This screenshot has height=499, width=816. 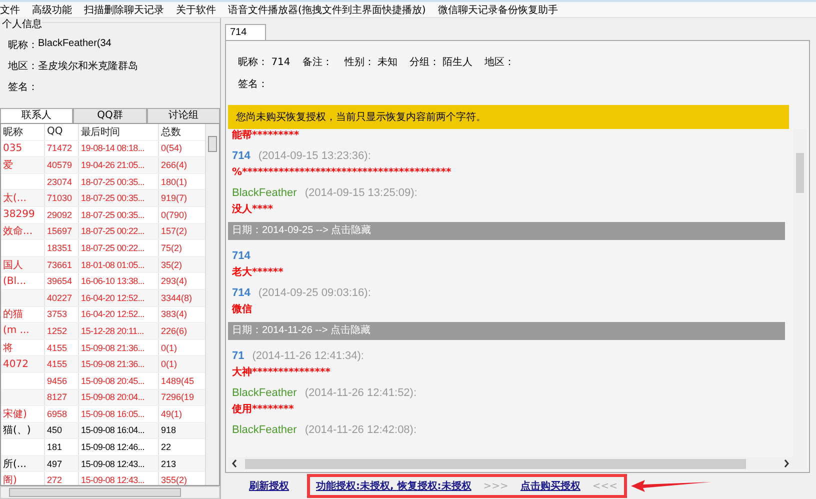 I want to click on table-cell: 226(6), so click(x=174, y=331).